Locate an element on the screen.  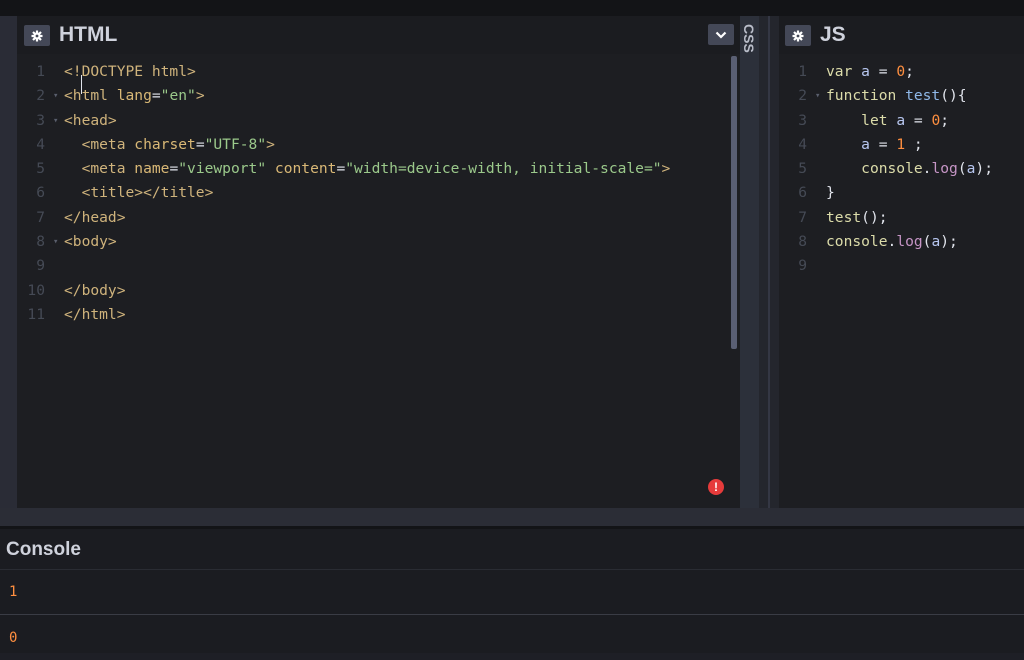
console-resize-handle is located at coordinates (512, 517).